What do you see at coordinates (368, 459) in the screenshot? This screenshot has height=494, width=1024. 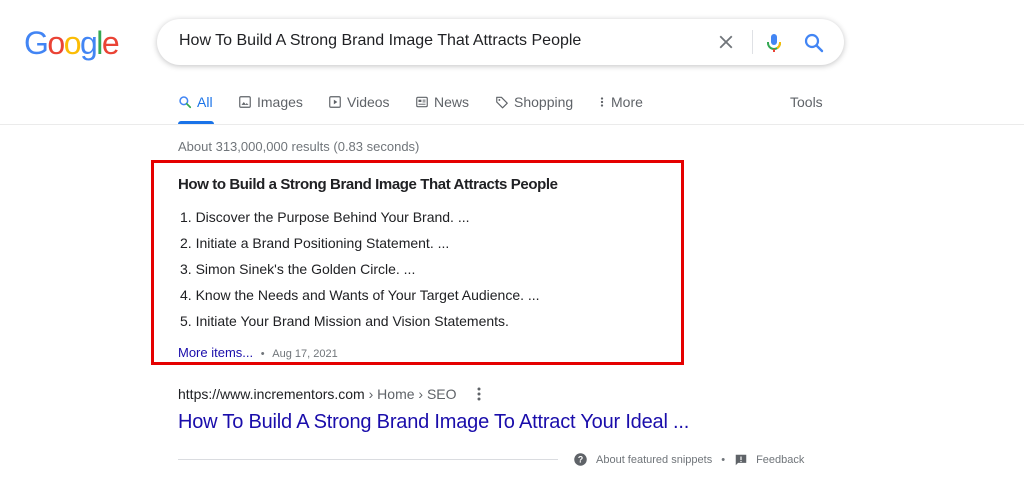 I see `footer-divider` at bounding box center [368, 459].